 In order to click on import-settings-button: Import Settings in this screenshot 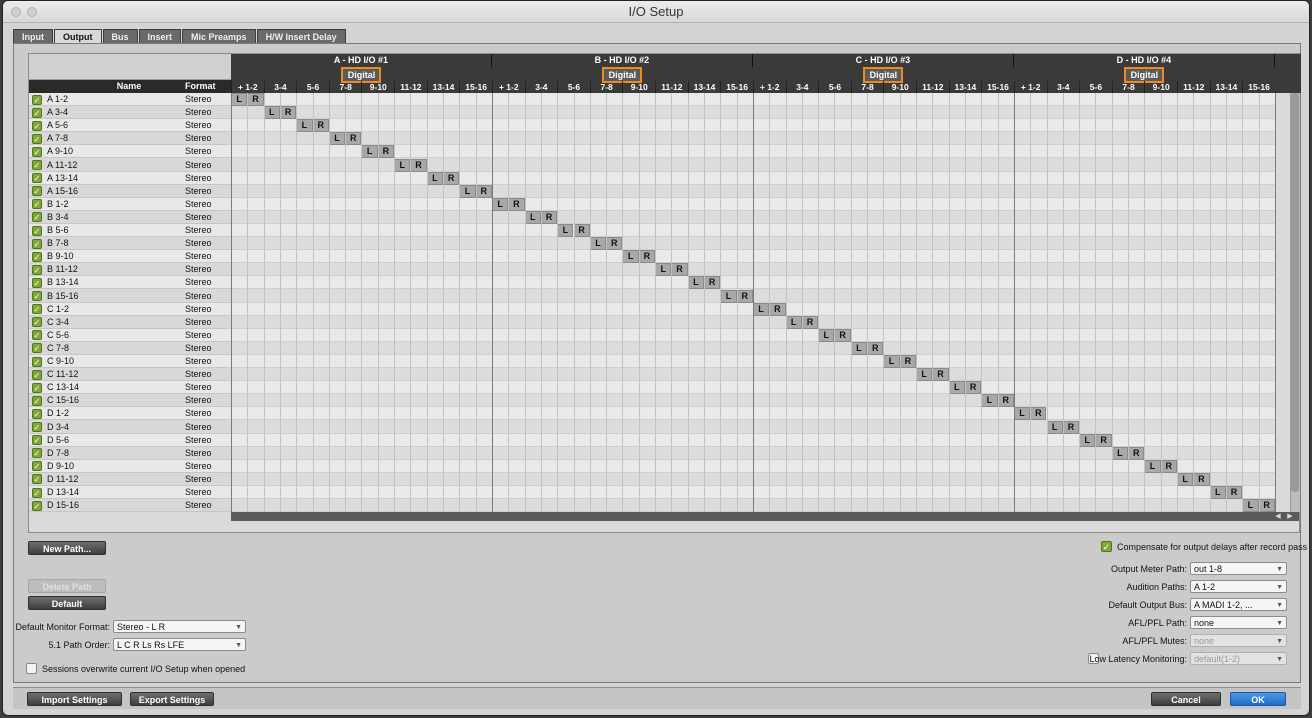, I will do `click(74, 699)`.